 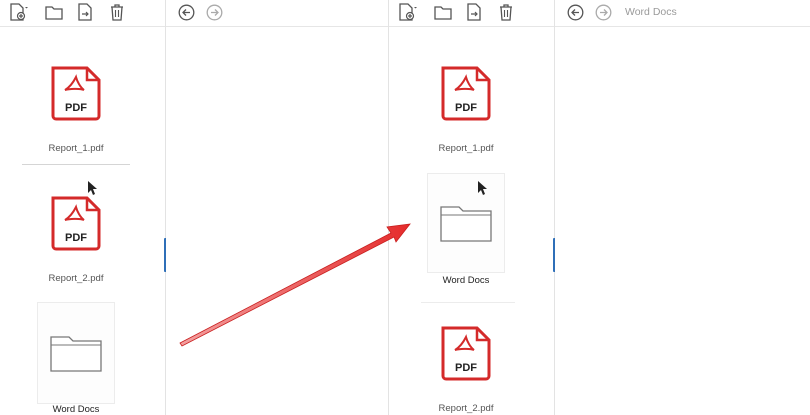 What do you see at coordinates (277, 13) in the screenshot?
I see `left-nav-bar` at bounding box center [277, 13].